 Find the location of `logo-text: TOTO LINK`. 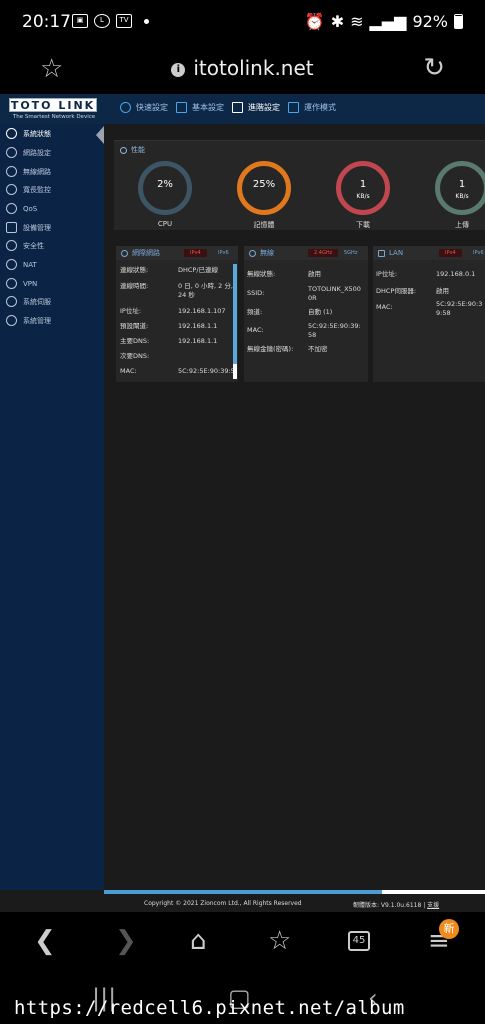

logo-text: TOTO LINK is located at coordinates (53, 105).